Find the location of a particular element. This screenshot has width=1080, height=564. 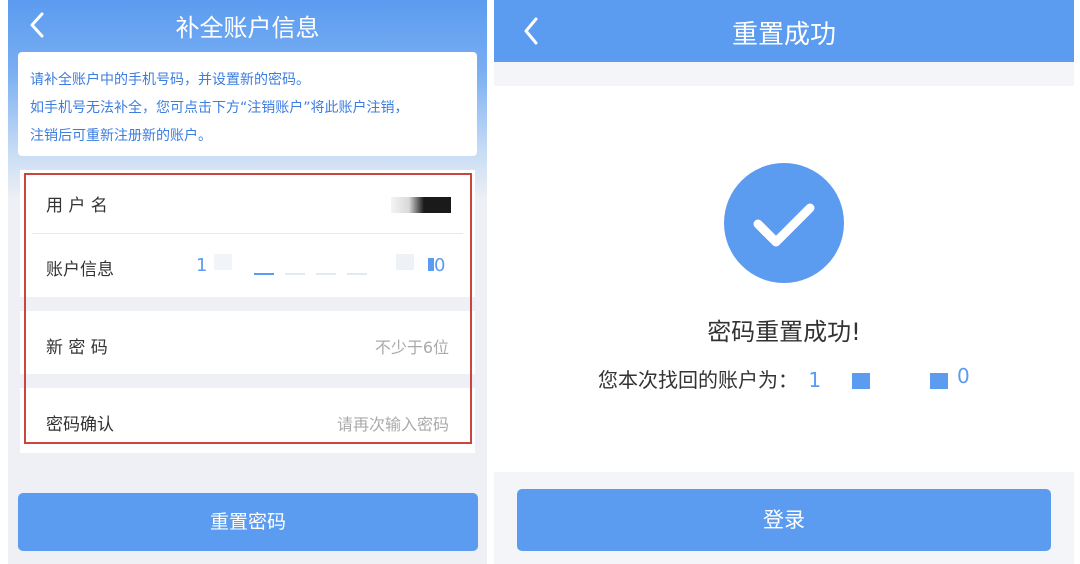

username-row: 用 户 名 is located at coordinates (247, 201).